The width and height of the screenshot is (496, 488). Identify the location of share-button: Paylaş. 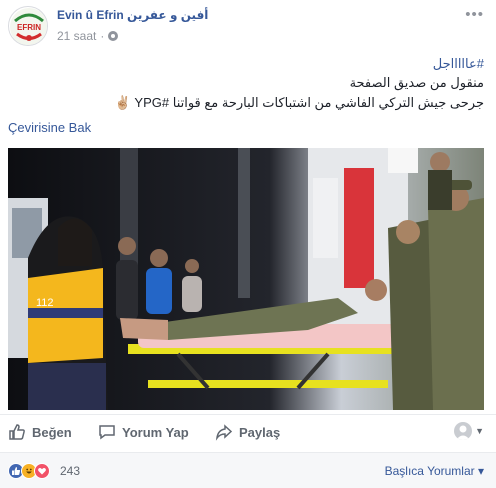
(247, 432).